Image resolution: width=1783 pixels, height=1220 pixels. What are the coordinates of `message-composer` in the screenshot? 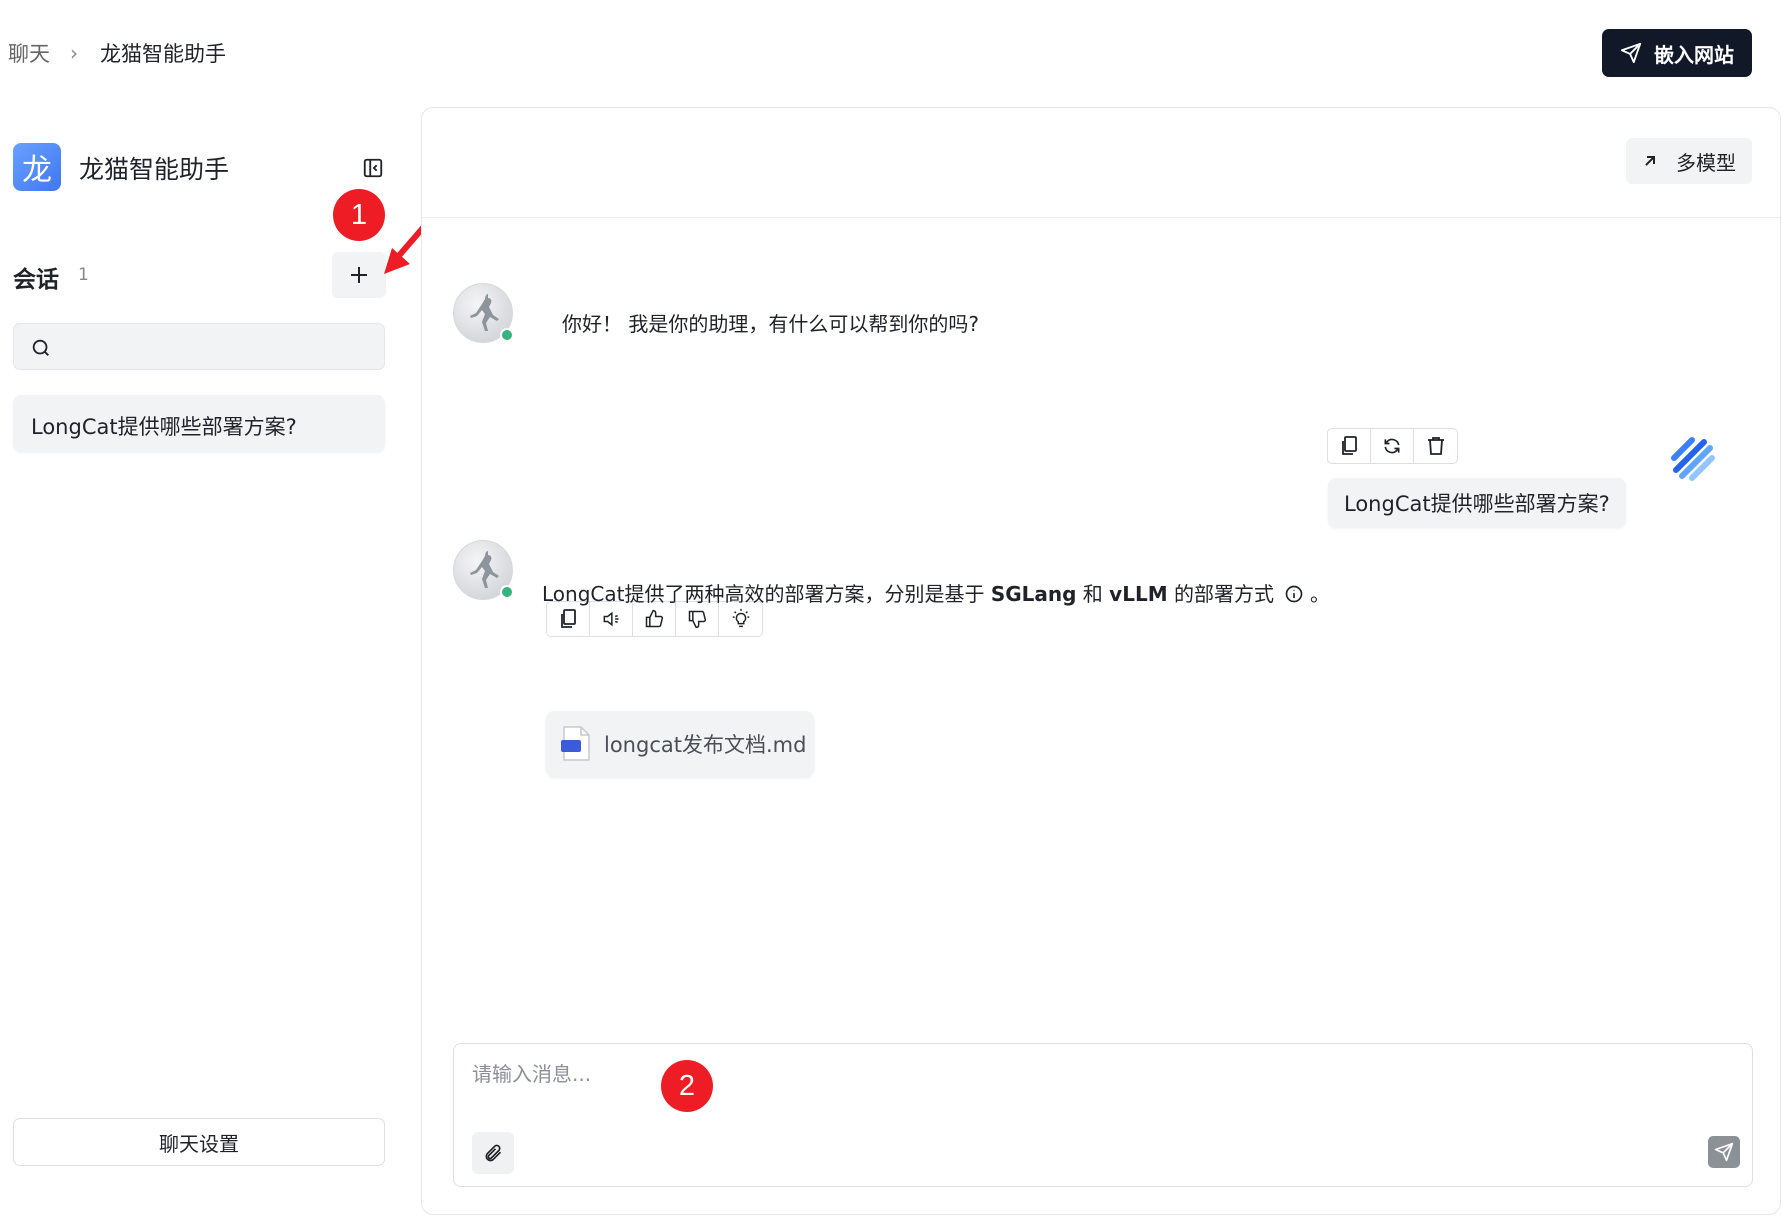 It's located at (1103, 1115).